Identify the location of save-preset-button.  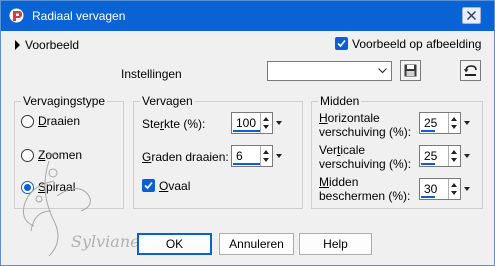
(410, 70).